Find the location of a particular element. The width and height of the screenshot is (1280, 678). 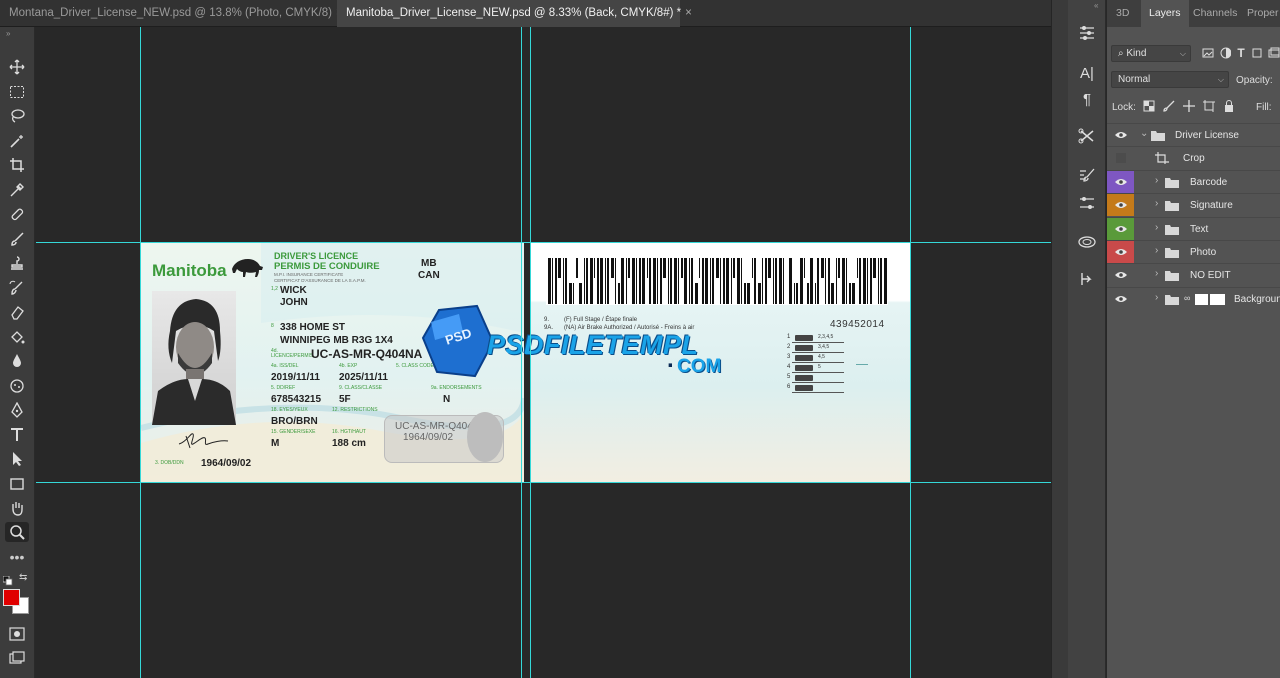

eyedropper-icon is located at coordinates (17, 190).